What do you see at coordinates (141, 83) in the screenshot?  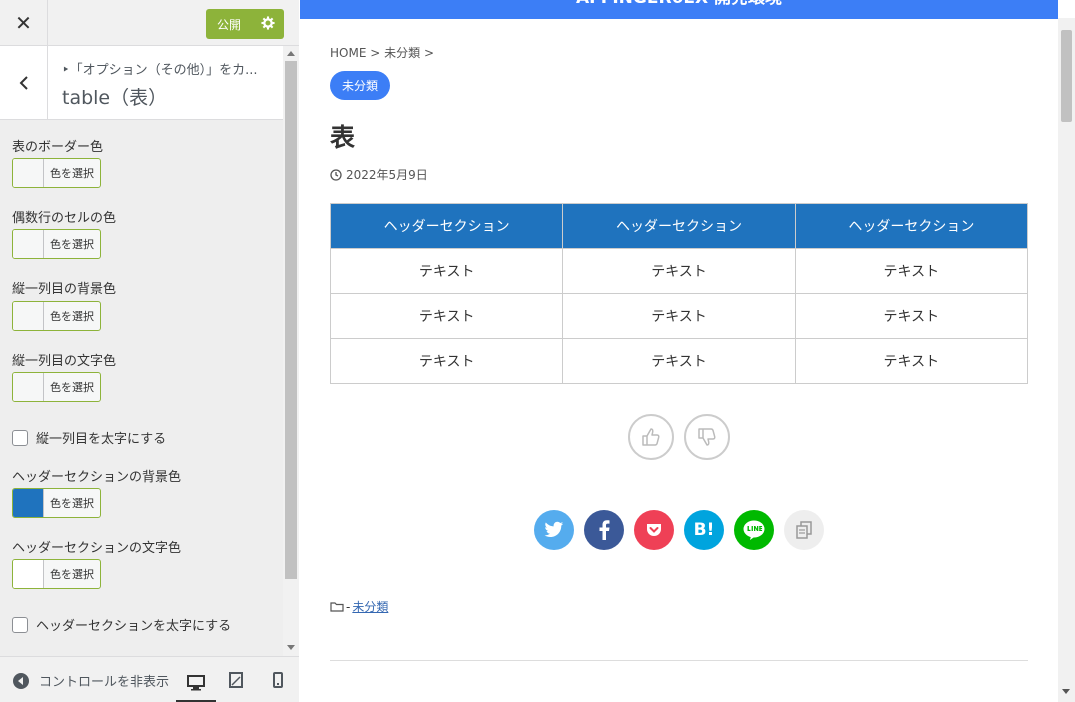 I see `section-header: ‣「オプション（その他）」をカ... table（表）` at bounding box center [141, 83].